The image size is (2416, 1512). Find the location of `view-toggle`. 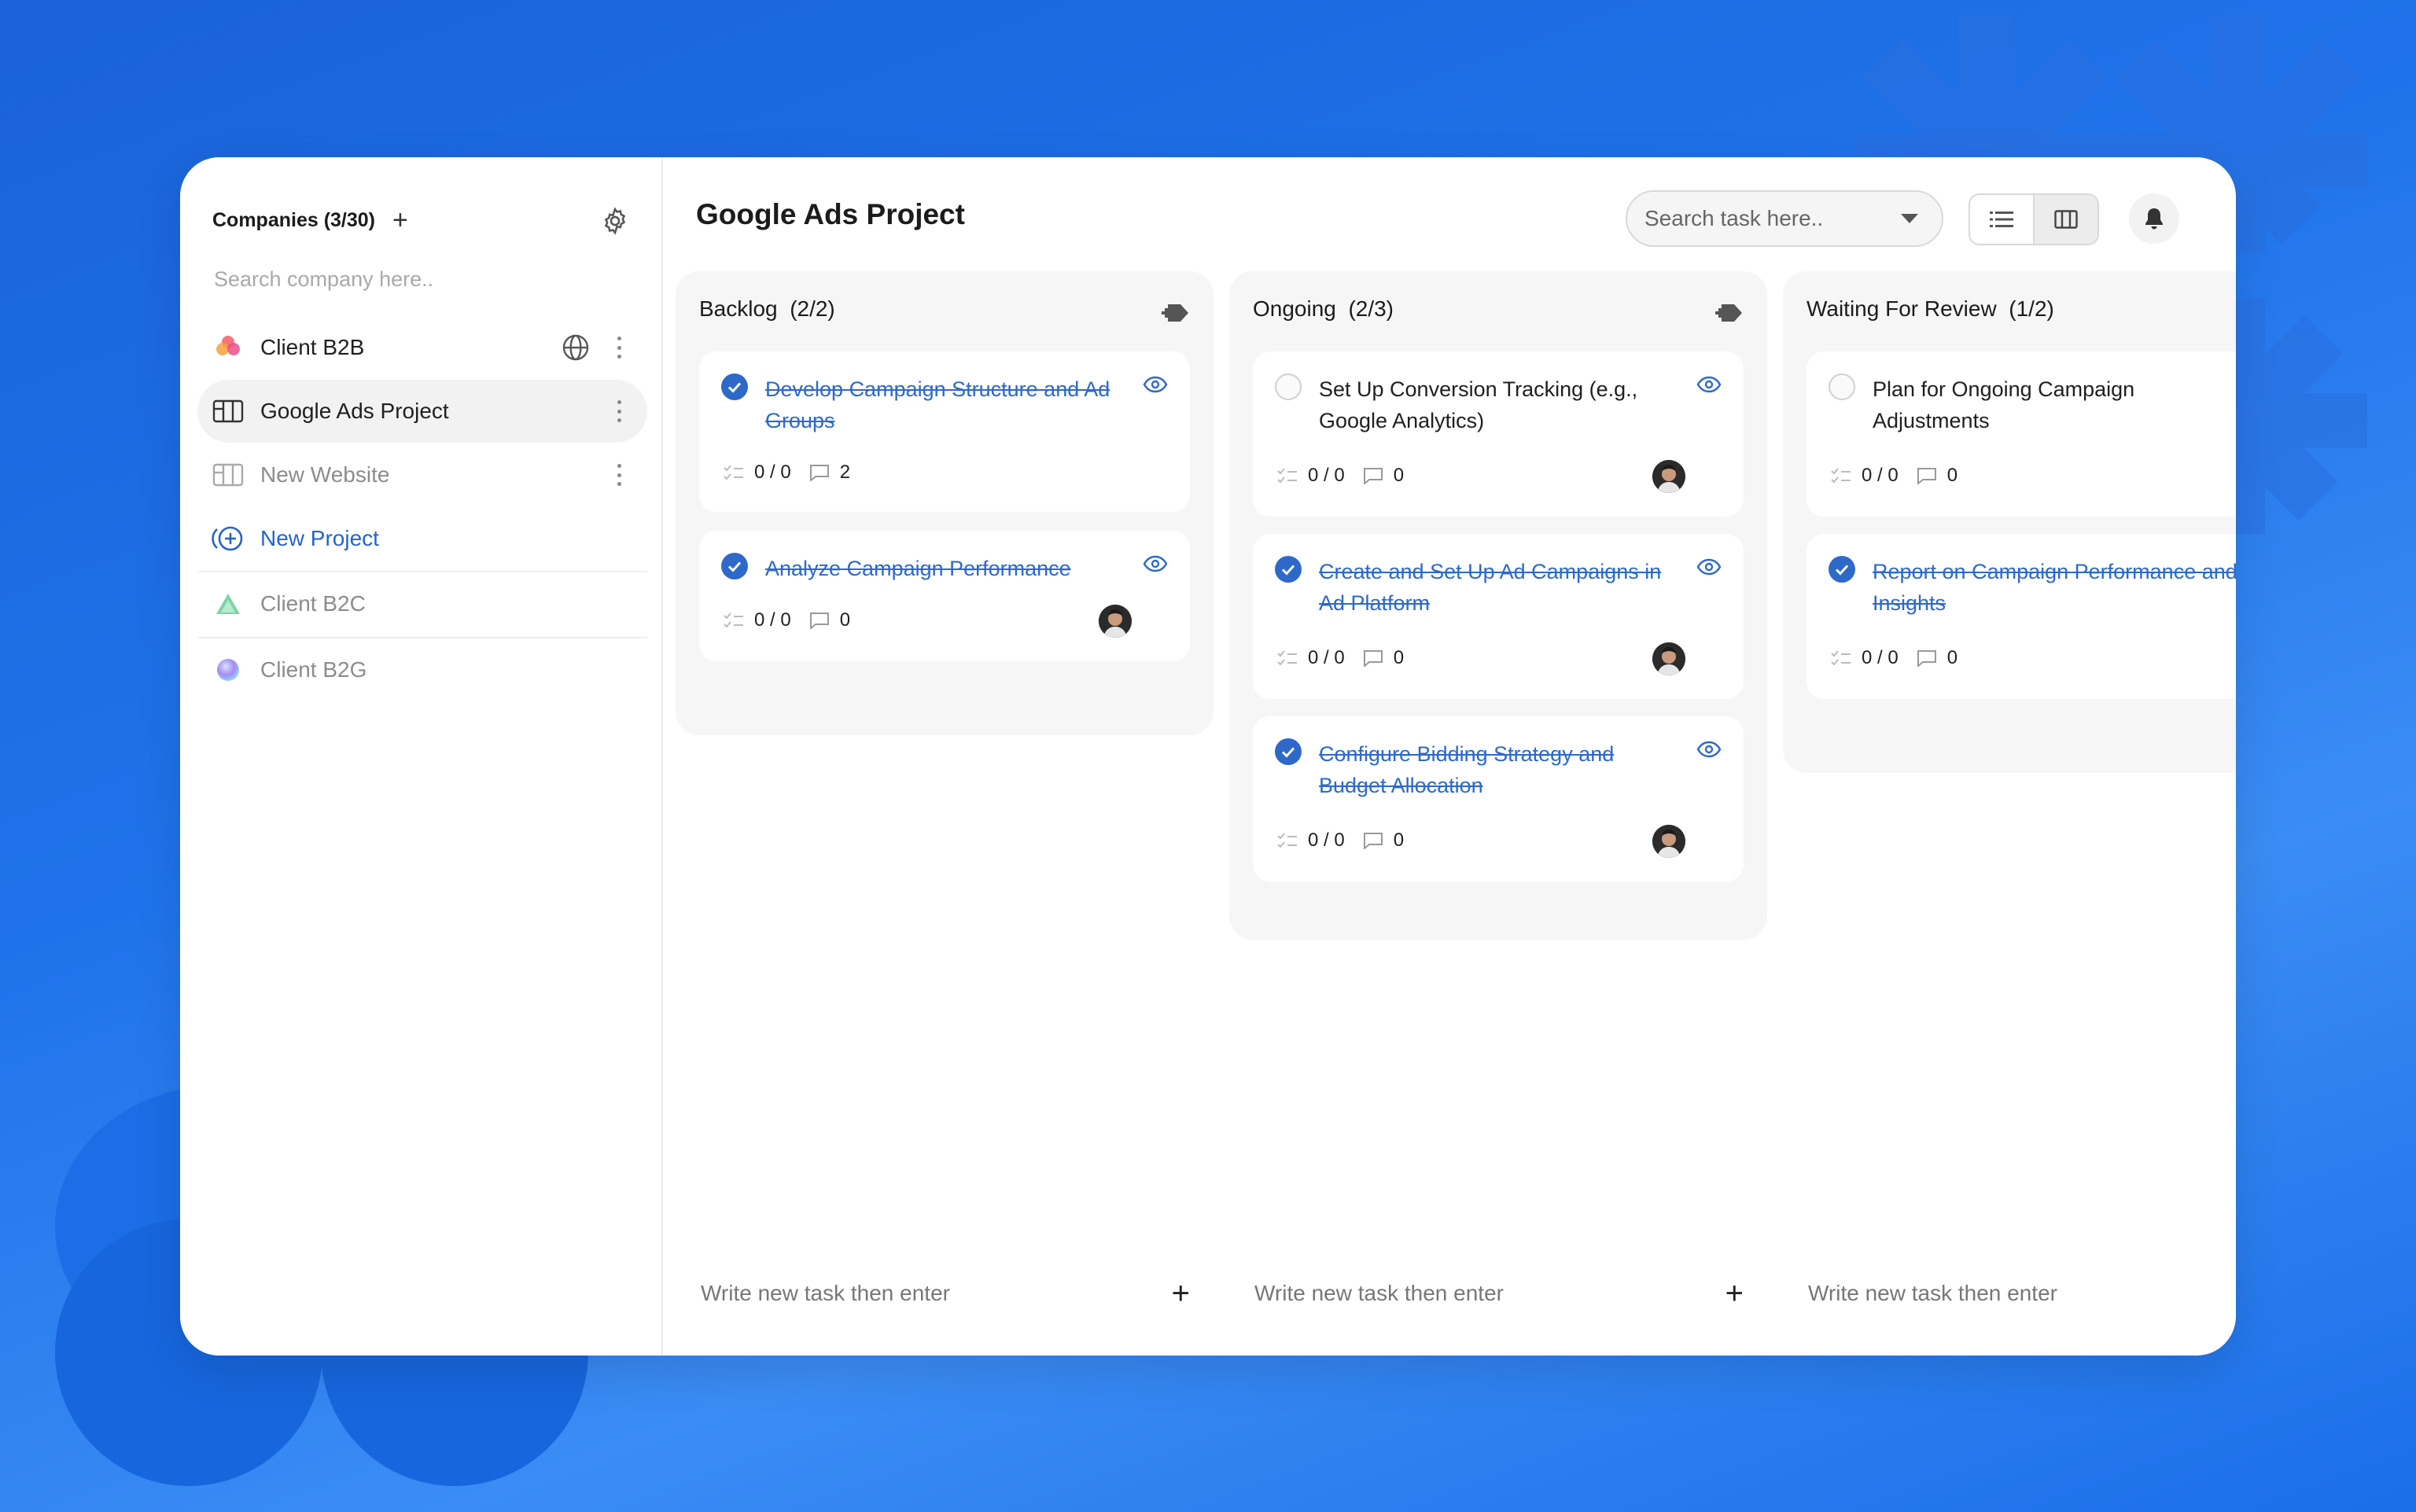

view-toggle is located at coordinates (2034, 219).